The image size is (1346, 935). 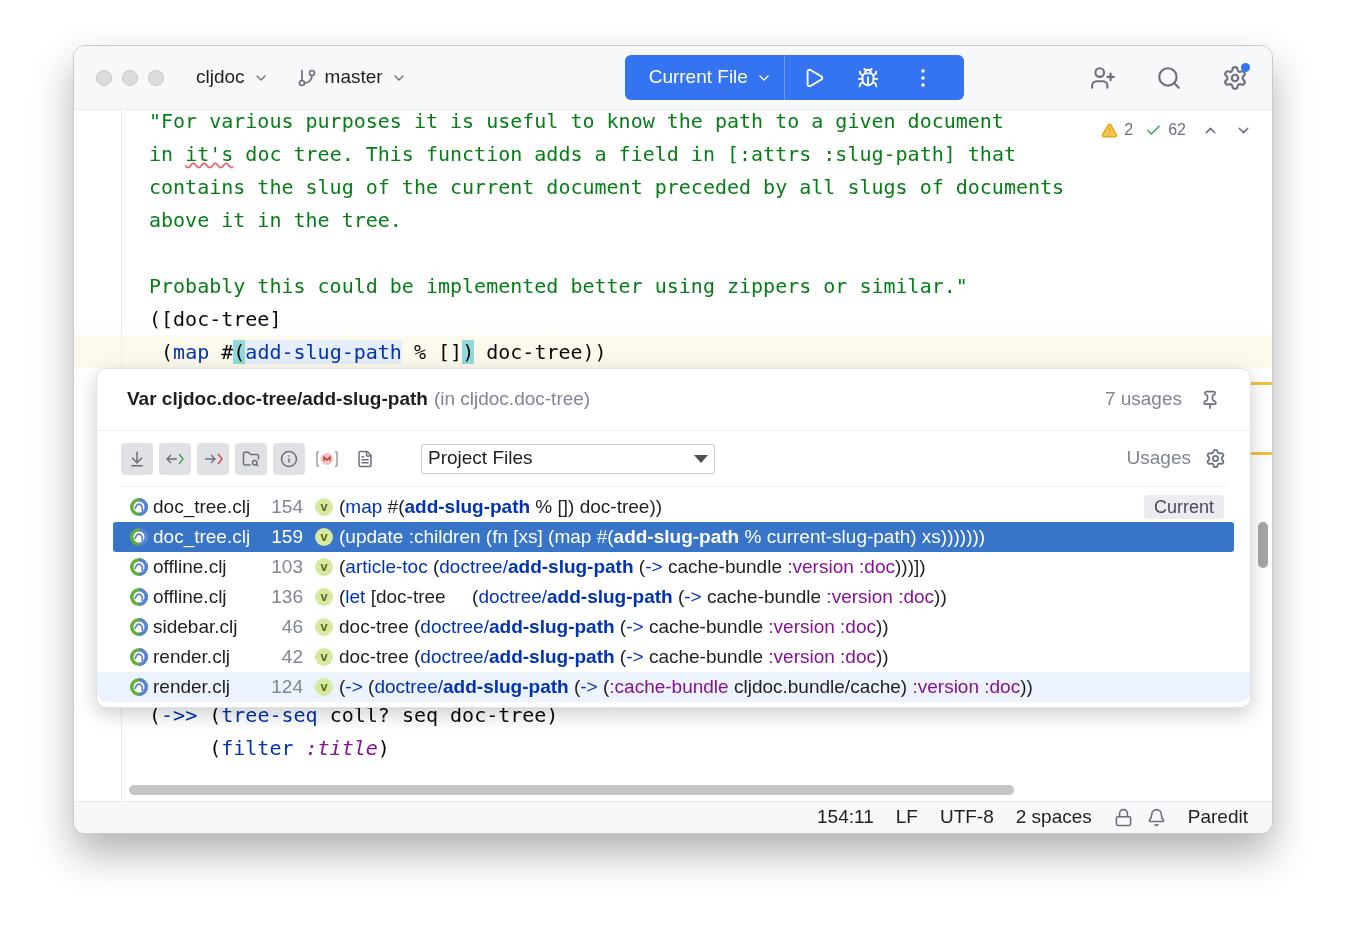 I want to click on line-number: 154, so click(x=286, y=506).